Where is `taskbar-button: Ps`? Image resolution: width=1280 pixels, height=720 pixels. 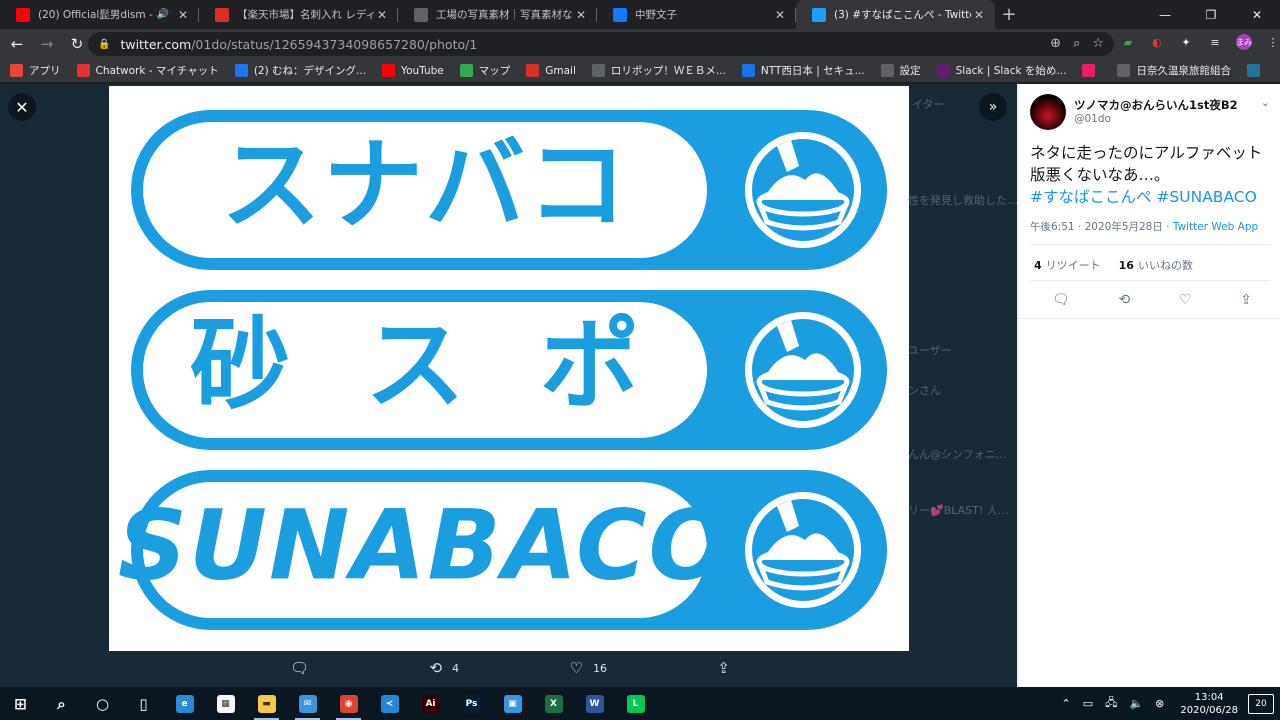
taskbar-button: Ps is located at coordinates (471, 703).